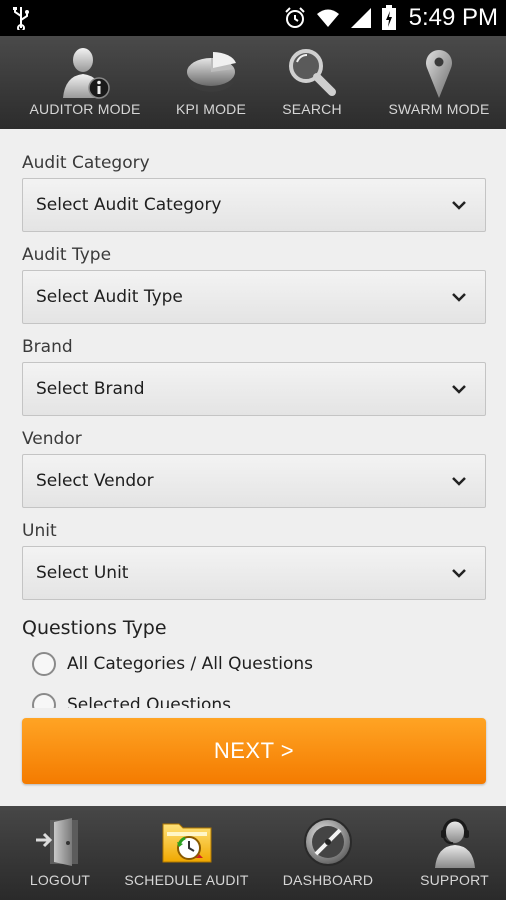 Image resolution: width=506 pixels, height=900 pixels. What do you see at coordinates (211, 72) in the screenshot?
I see `pie-chart-icon` at bounding box center [211, 72].